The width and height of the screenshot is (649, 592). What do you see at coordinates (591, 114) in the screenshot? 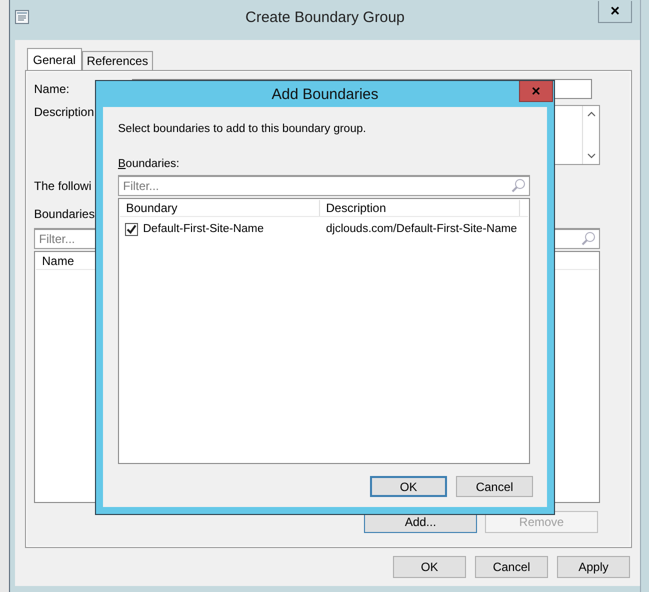
I see `scroll-up-icon` at bounding box center [591, 114].